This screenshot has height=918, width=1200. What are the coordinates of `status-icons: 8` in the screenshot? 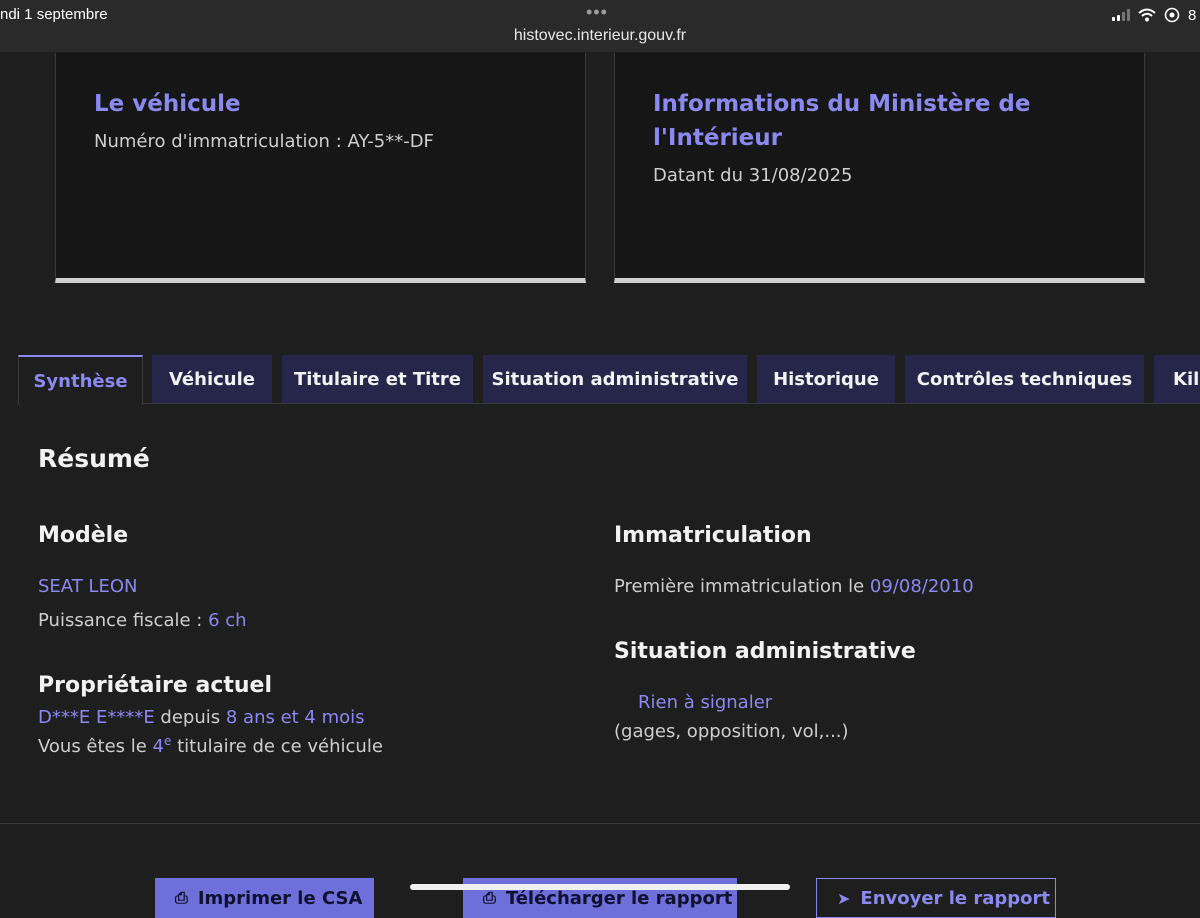 It's located at (1156, 15).